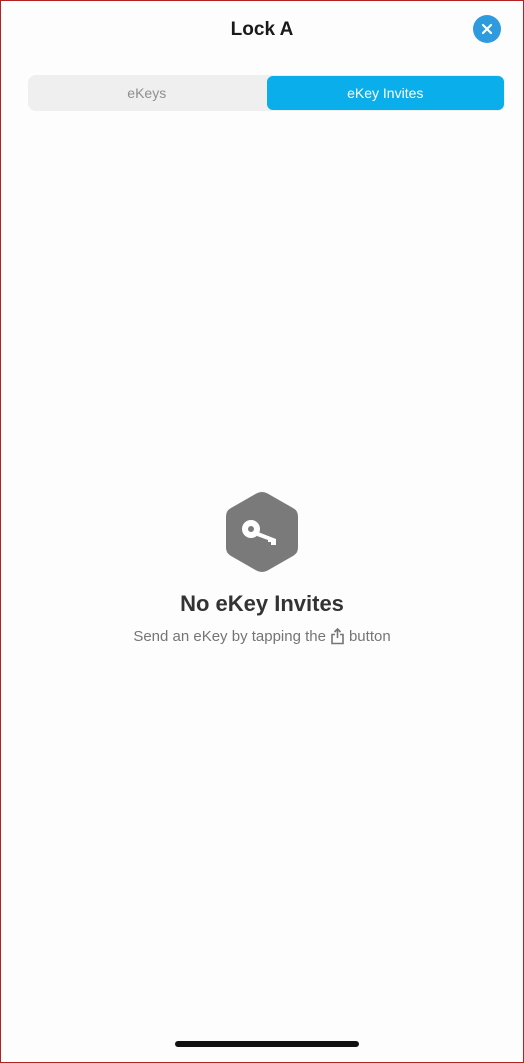  What do you see at coordinates (229, 636) in the screenshot?
I see `empty-subtitle-before: Send an eKey by tapping the` at bounding box center [229, 636].